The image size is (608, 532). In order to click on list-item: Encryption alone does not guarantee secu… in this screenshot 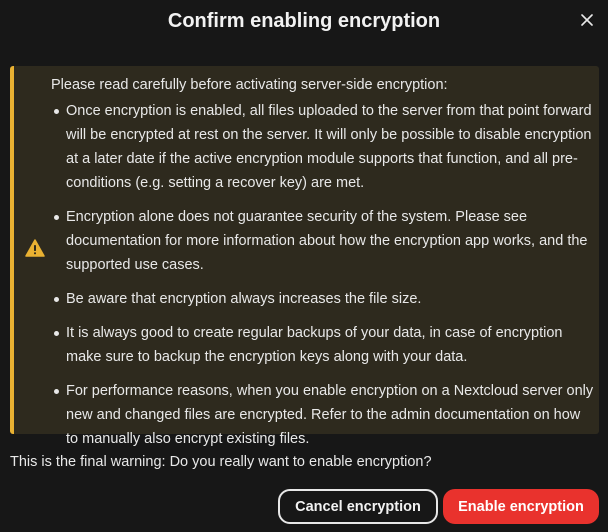, I will do `click(325, 241)`.